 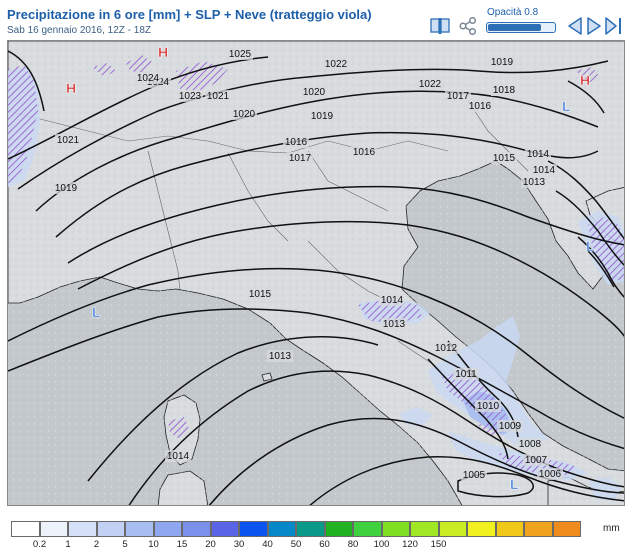 What do you see at coordinates (504, 90) in the screenshot?
I see `isobar-label: 1018` at bounding box center [504, 90].